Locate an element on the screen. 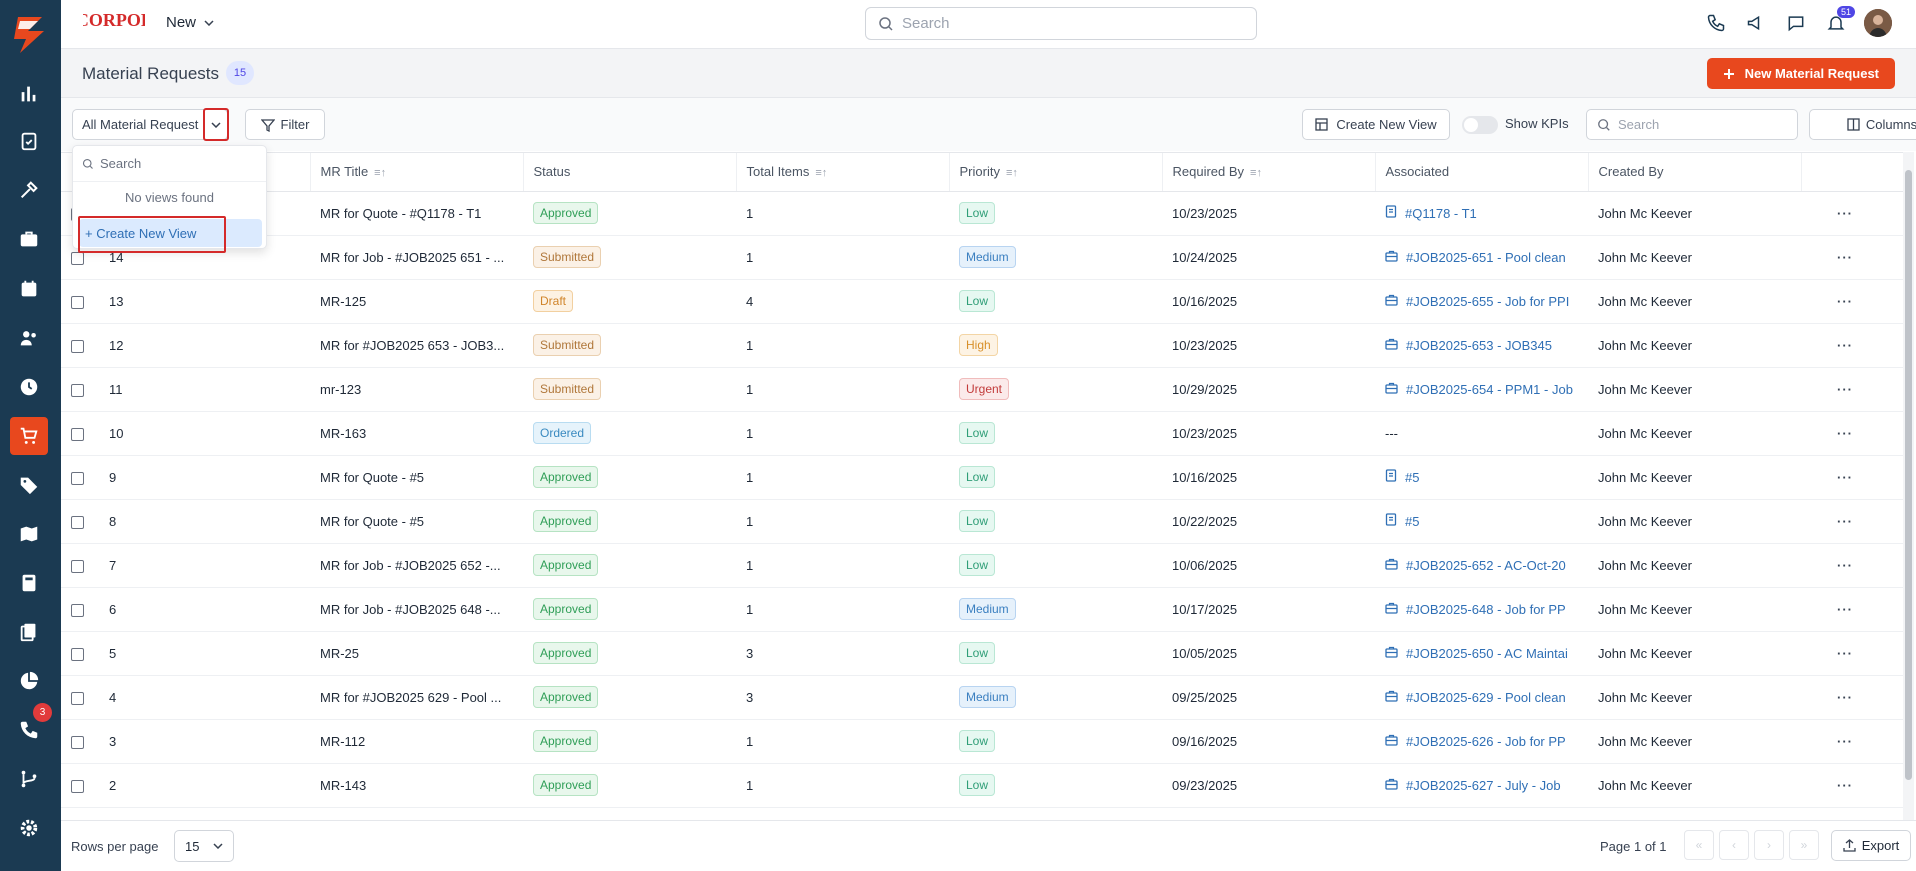 This screenshot has height=871, width=1916. associated-cell: #Q1178 - T1 is located at coordinates (1481, 213).